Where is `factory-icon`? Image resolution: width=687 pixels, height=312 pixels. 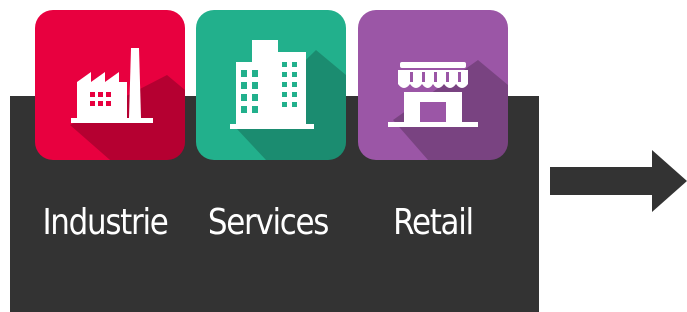
factory-icon is located at coordinates (110, 85).